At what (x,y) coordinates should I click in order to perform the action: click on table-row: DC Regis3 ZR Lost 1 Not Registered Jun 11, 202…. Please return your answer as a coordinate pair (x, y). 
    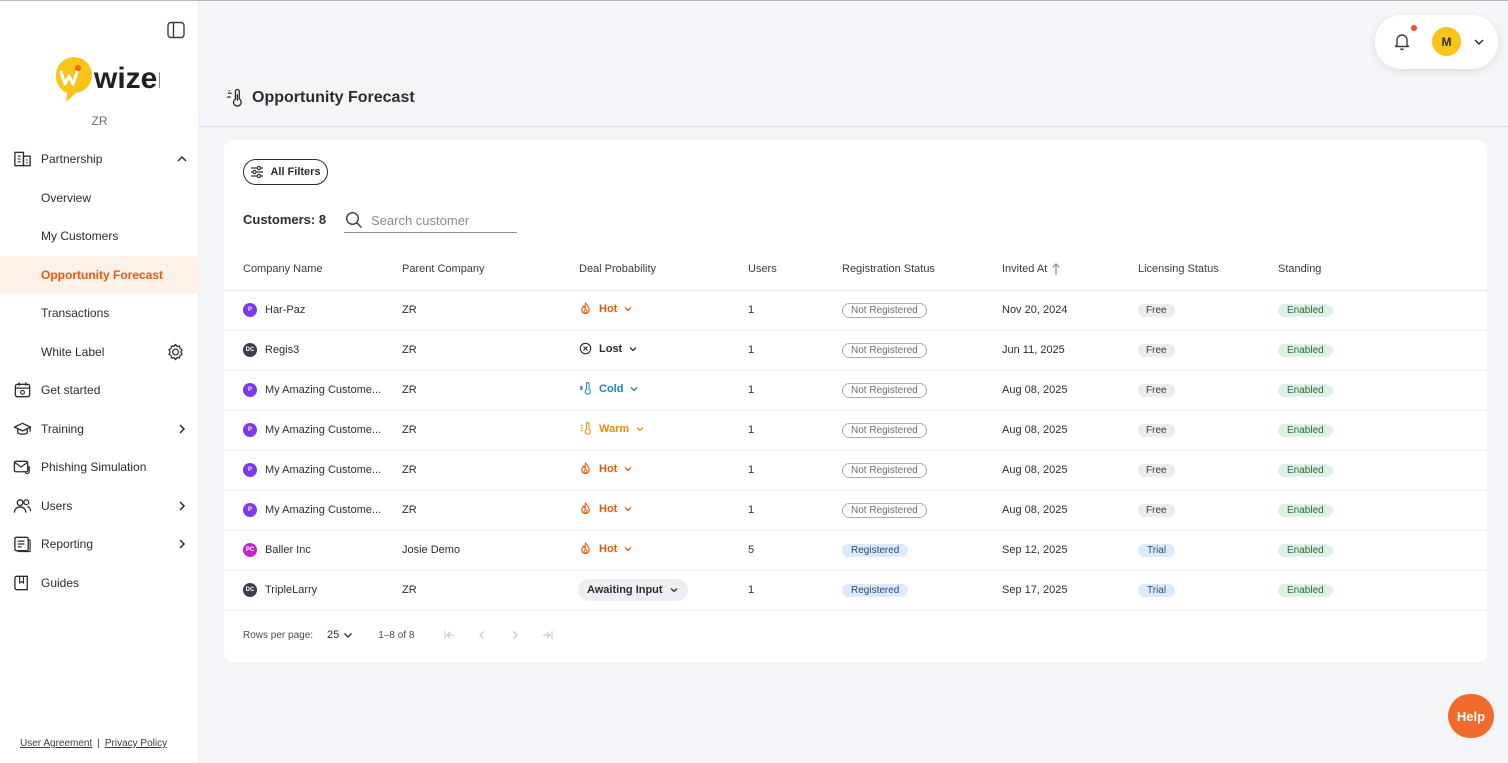
    Looking at the image, I should click on (855, 350).